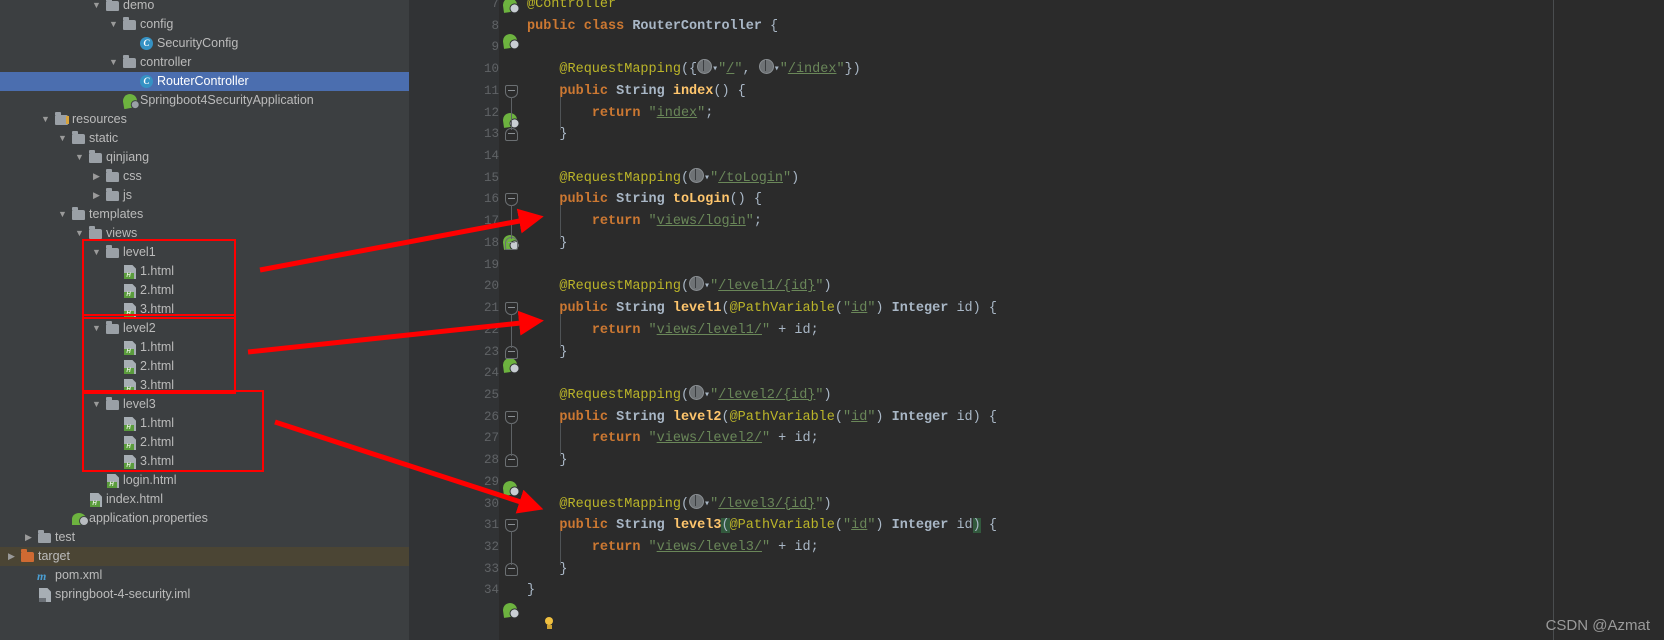 The width and height of the screenshot is (1664, 640). Describe the element at coordinates (204, 575) in the screenshot. I see `tree-item-pom-xml: m pom.xml` at that location.